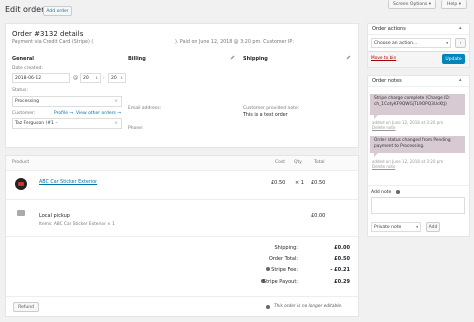  I want to click on totals-order-label: Order Total:, so click(283, 259).